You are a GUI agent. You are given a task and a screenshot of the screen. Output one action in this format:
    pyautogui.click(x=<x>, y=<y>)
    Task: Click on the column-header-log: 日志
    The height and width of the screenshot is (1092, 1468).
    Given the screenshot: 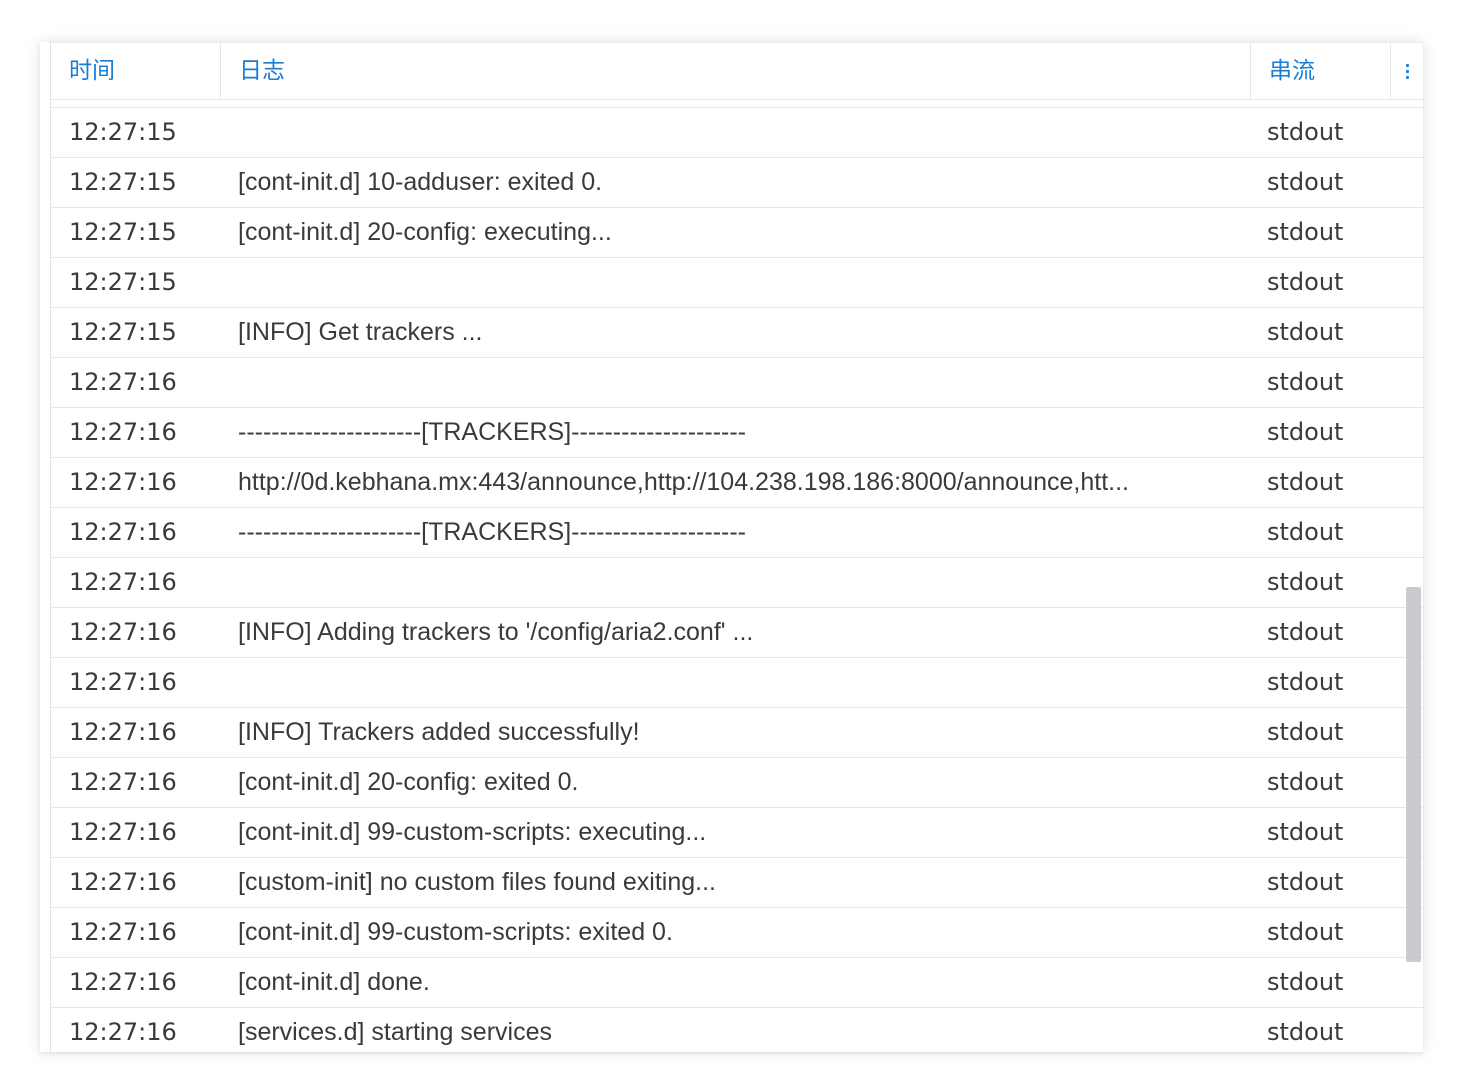 What is the action you would take?
    pyautogui.click(x=736, y=71)
    